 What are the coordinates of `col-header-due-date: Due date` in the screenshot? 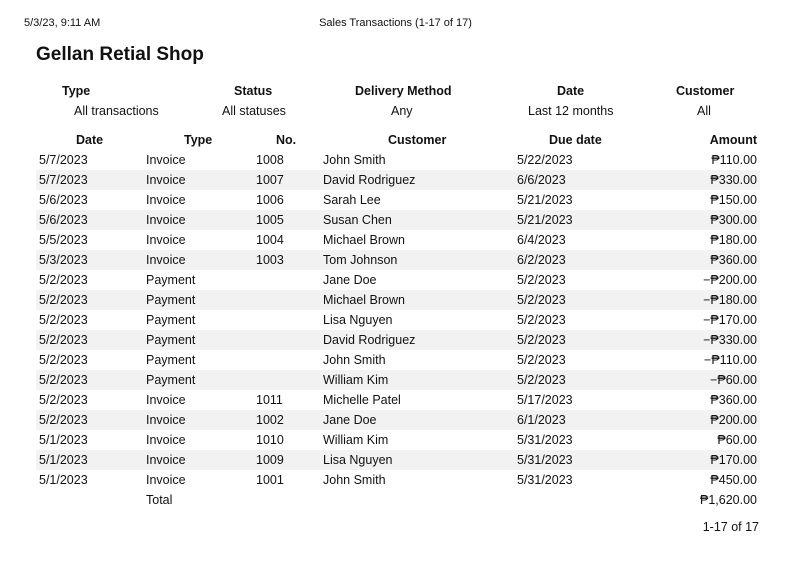 It's located at (575, 140).